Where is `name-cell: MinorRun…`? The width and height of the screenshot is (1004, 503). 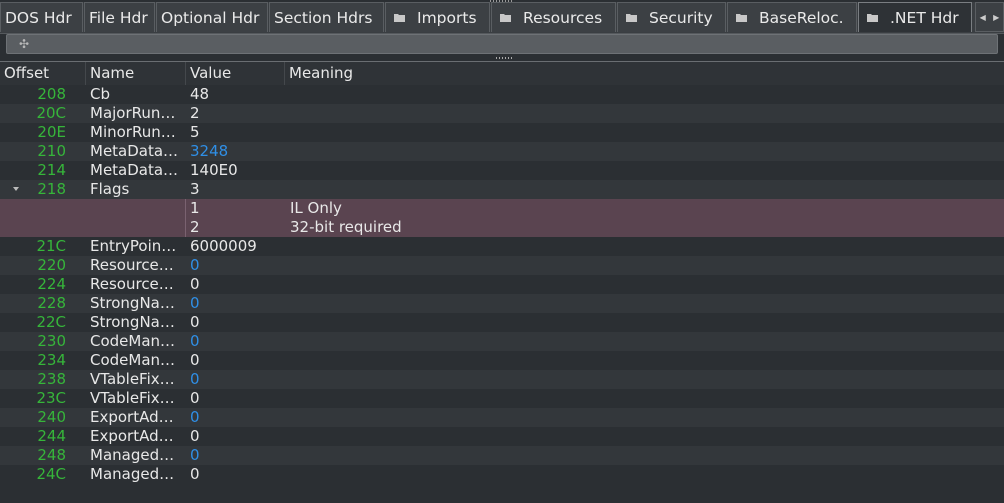
name-cell: MinorRun… is located at coordinates (133, 132).